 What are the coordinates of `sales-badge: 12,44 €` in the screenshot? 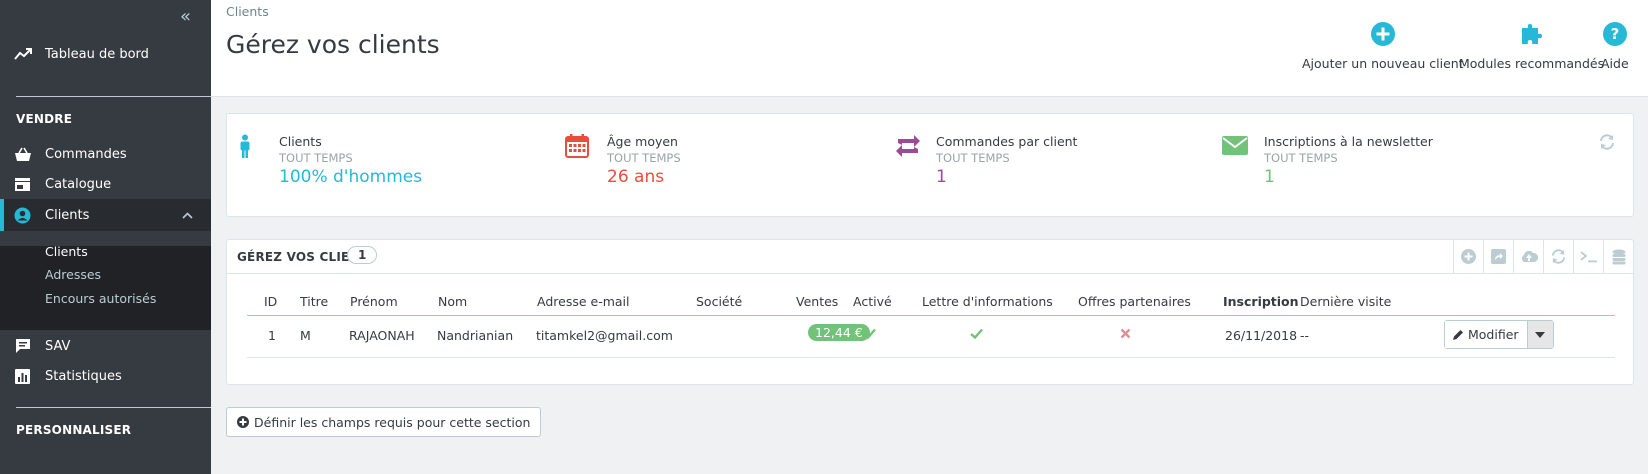 It's located at (839, 332).